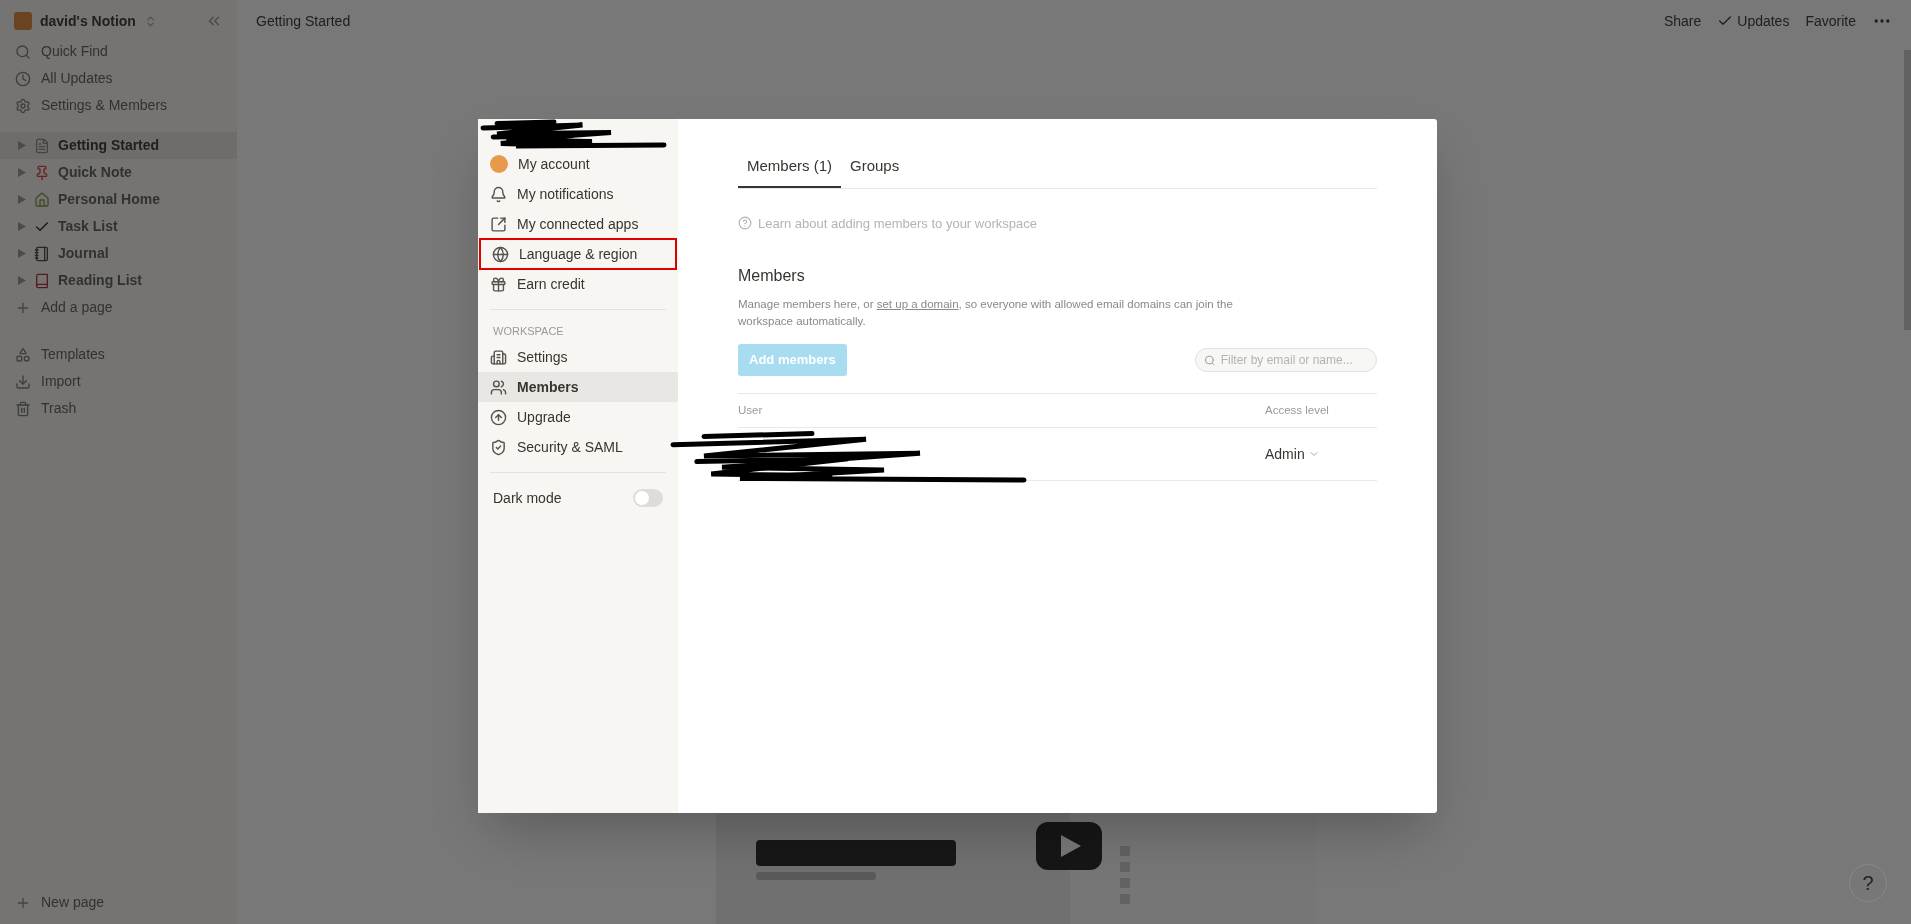 The image size is (1911, 924). Describe the element at coordinates (1868, 883) in the screenshot. I see `help-button: ?` at that location.